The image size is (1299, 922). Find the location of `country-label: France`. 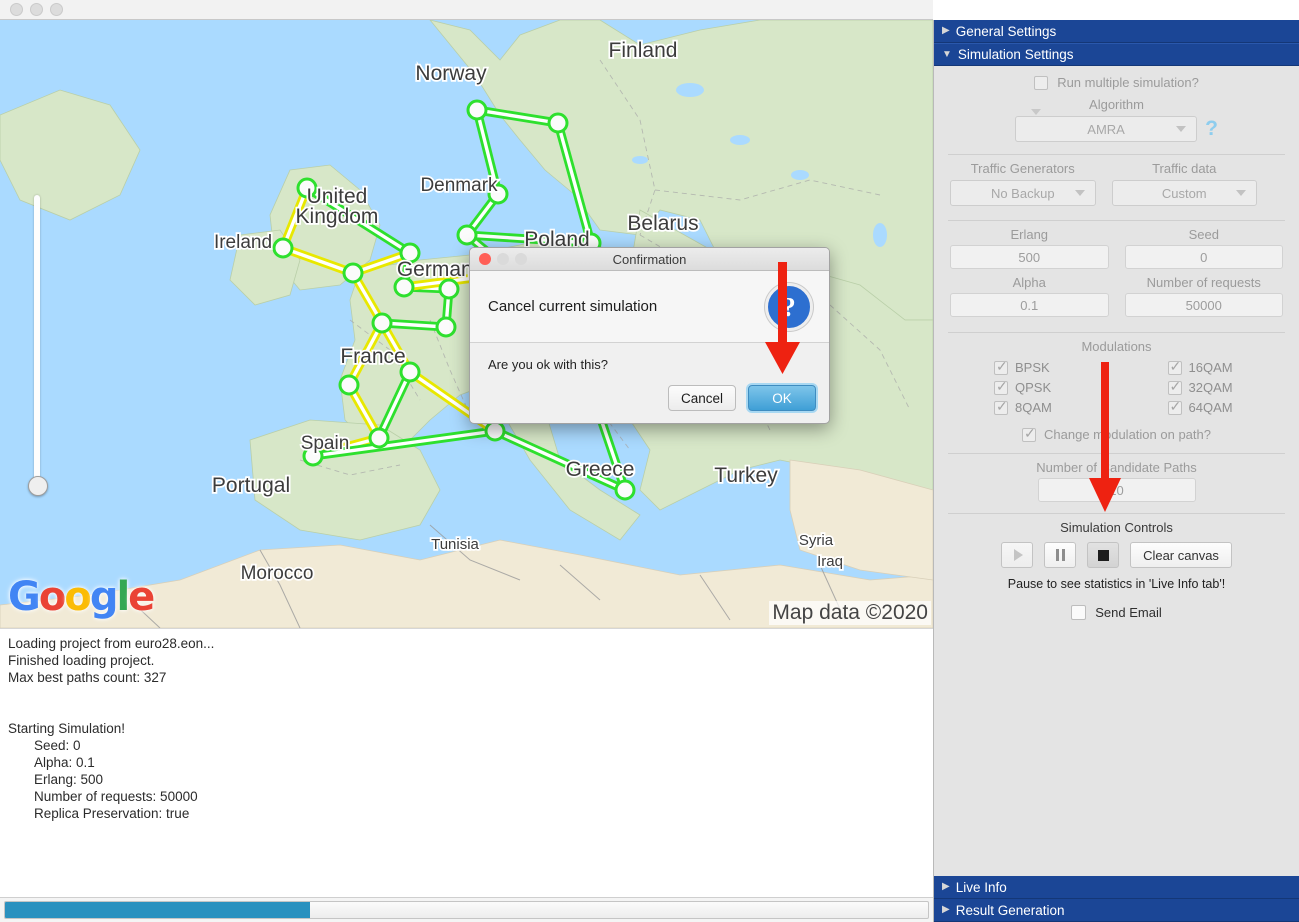

country-label: France is located at coordinates (372, 356).